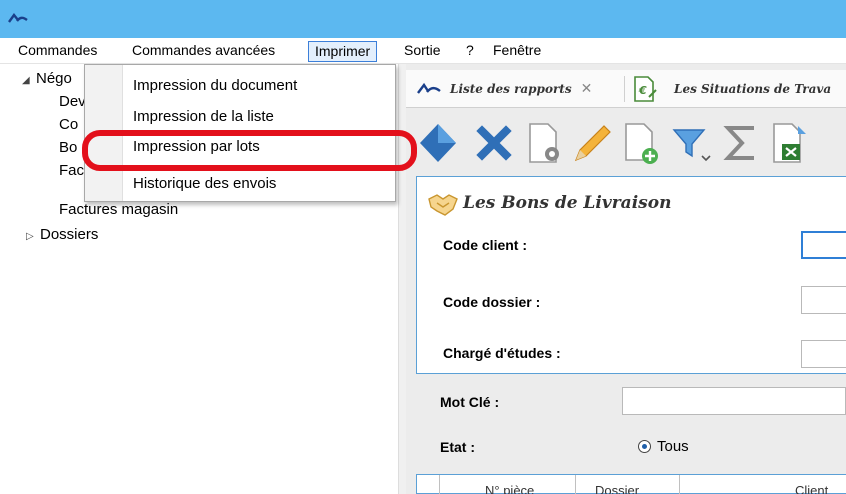 The image size is (846, 494). I want to click on code-client-input, so click(823, 245).